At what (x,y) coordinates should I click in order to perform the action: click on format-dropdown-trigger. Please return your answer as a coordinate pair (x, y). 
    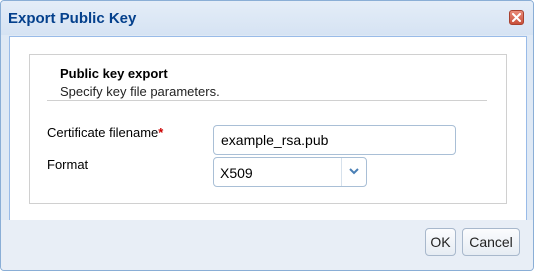
    Looking at the image, I should click on (353, 172).